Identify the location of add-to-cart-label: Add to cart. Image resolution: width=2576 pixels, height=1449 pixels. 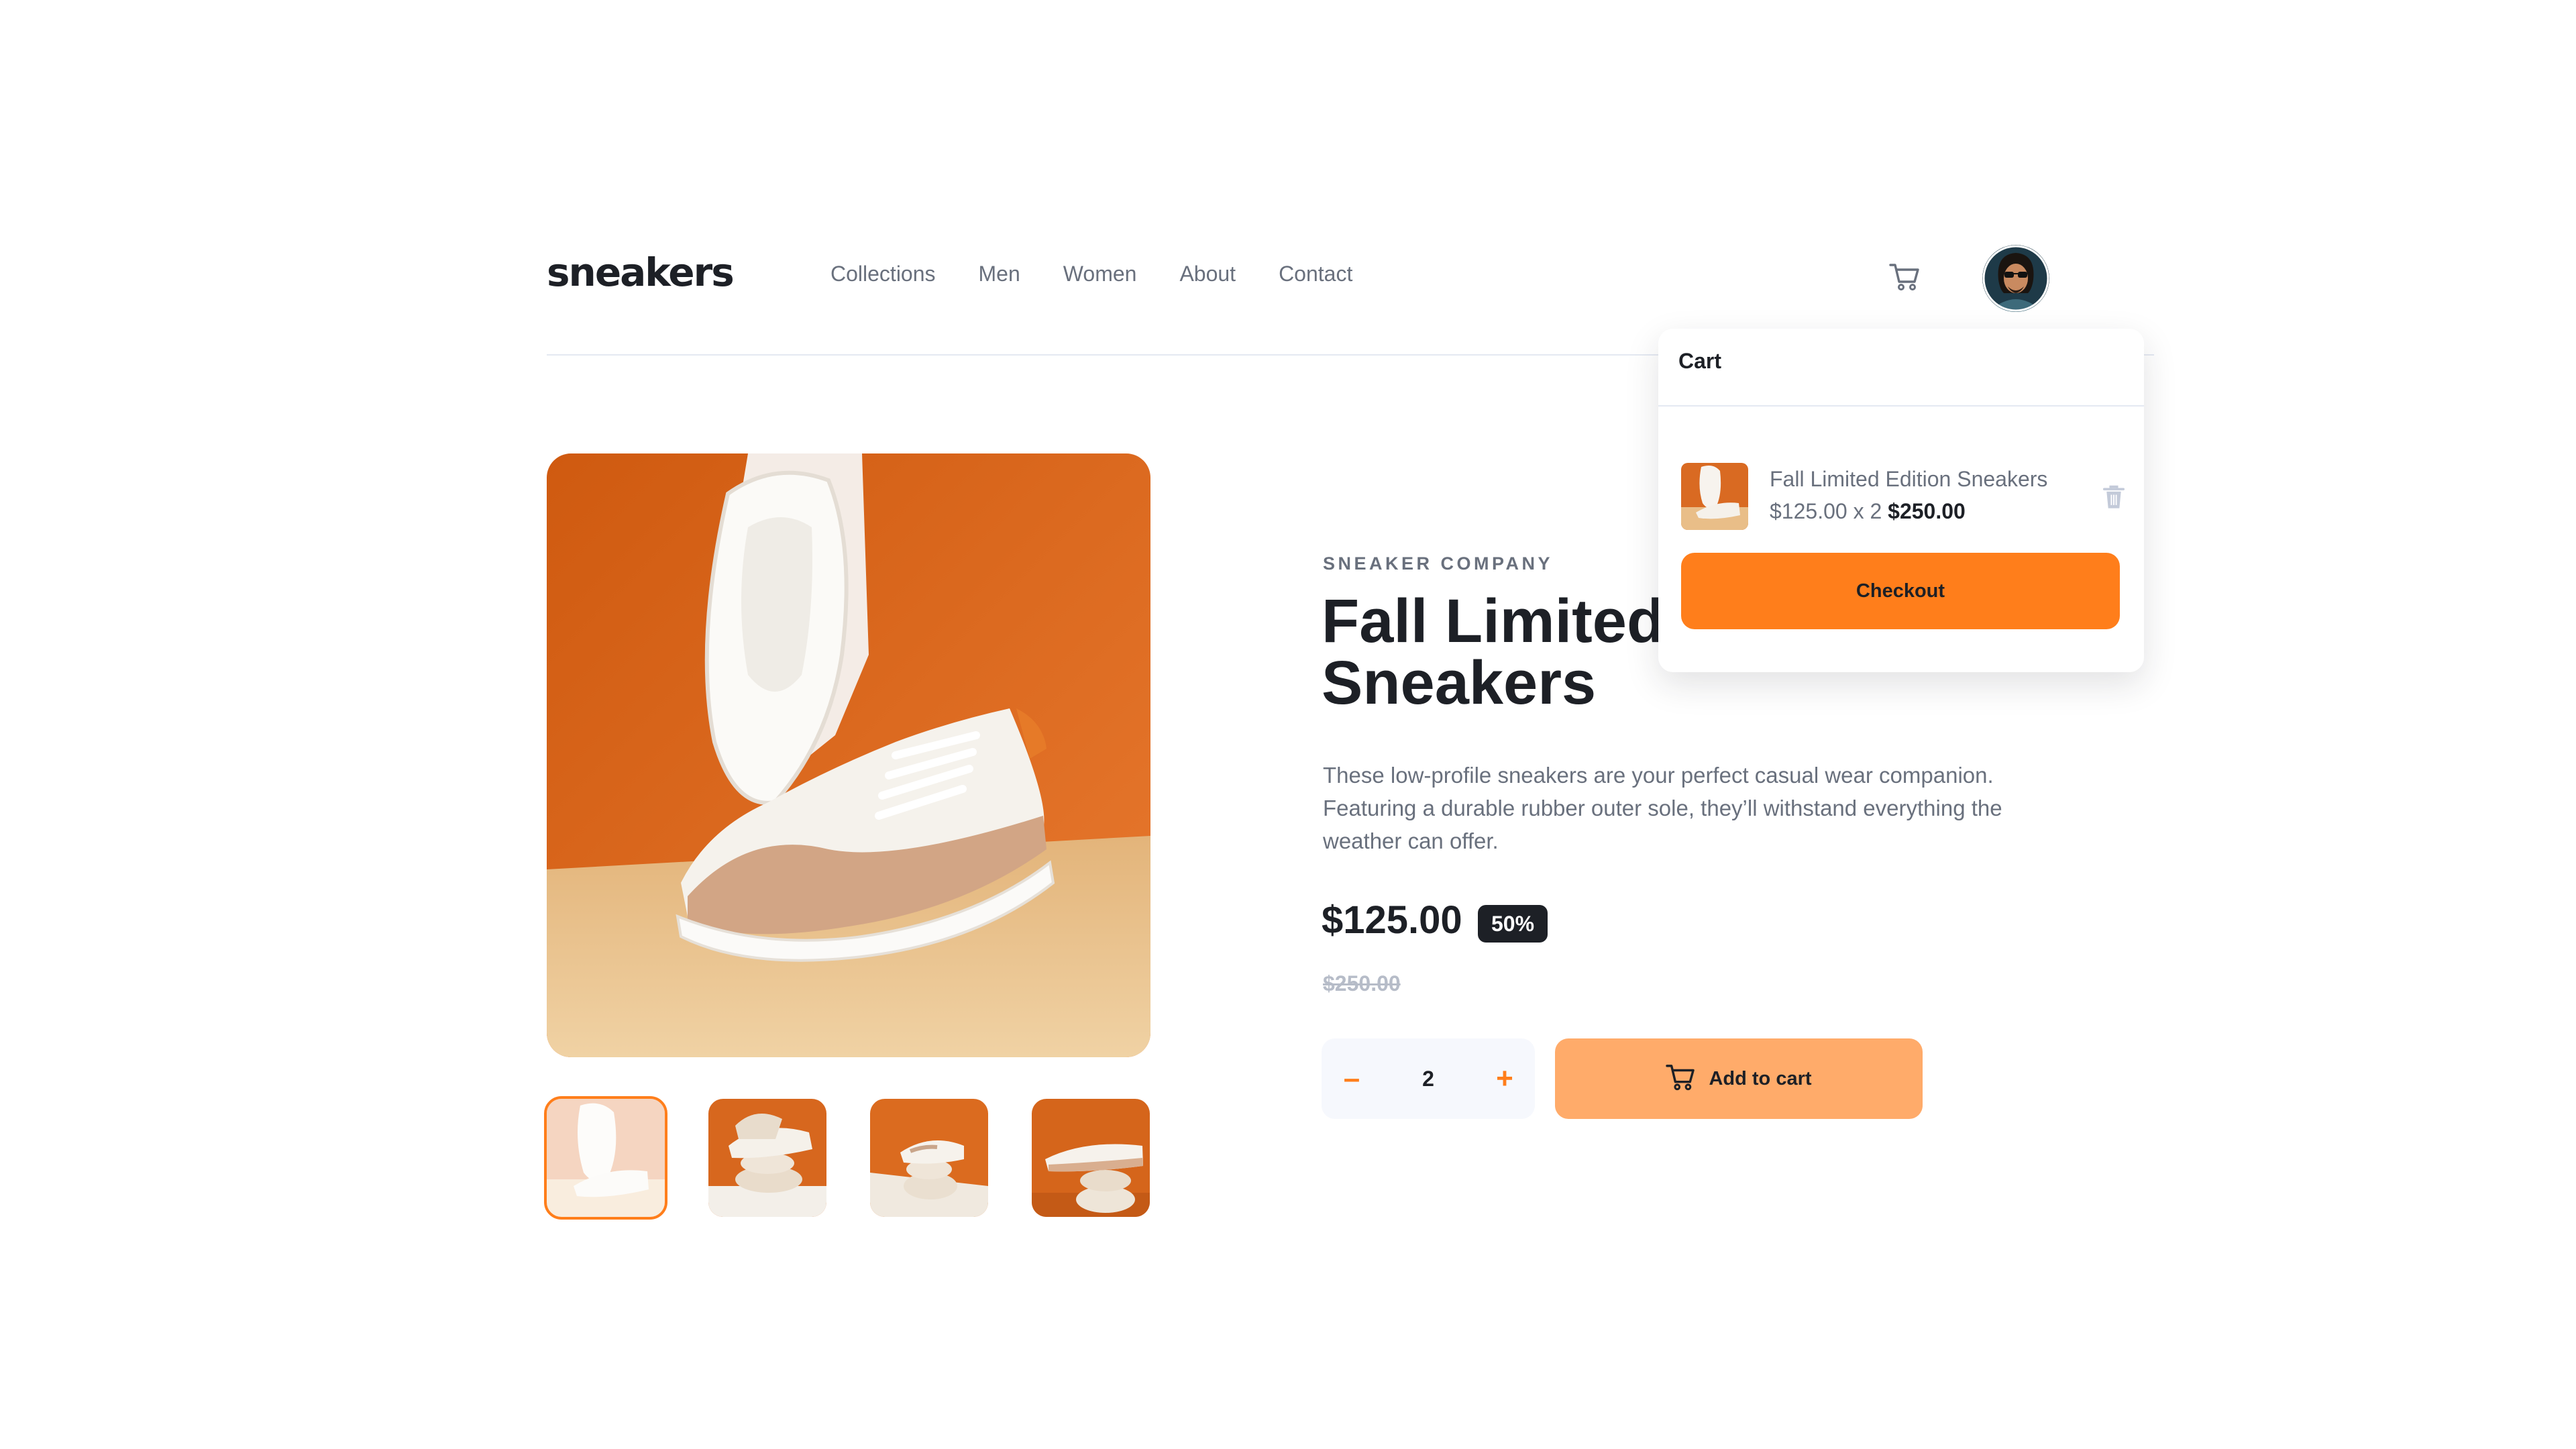
(1760, 1078).